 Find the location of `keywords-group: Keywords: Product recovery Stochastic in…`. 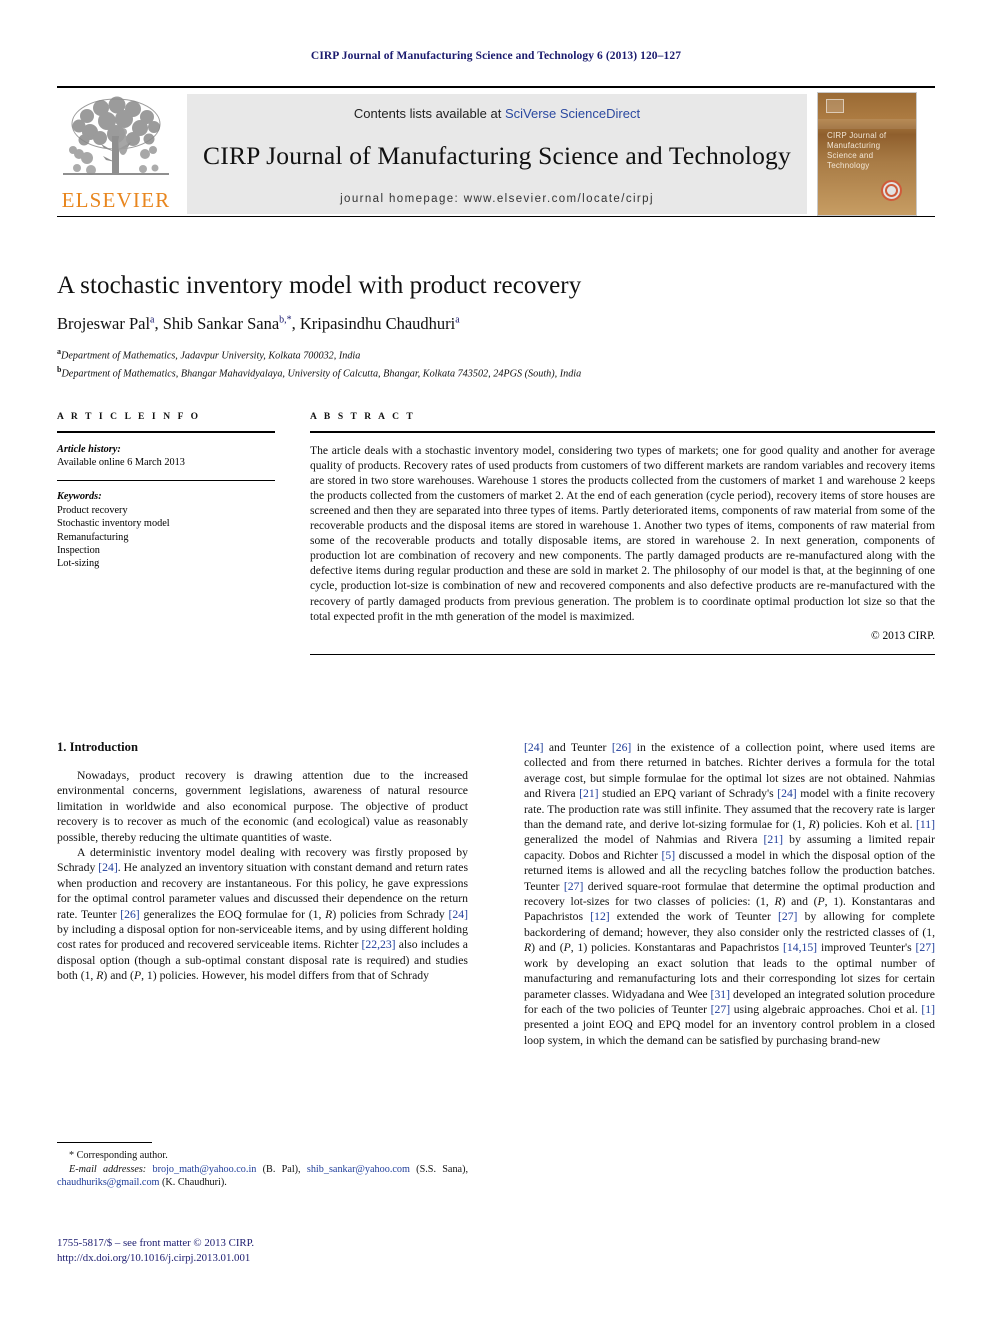

keywords-group: Keywords: Product recovery Stochastic in… is located at coordinates (166, 530).